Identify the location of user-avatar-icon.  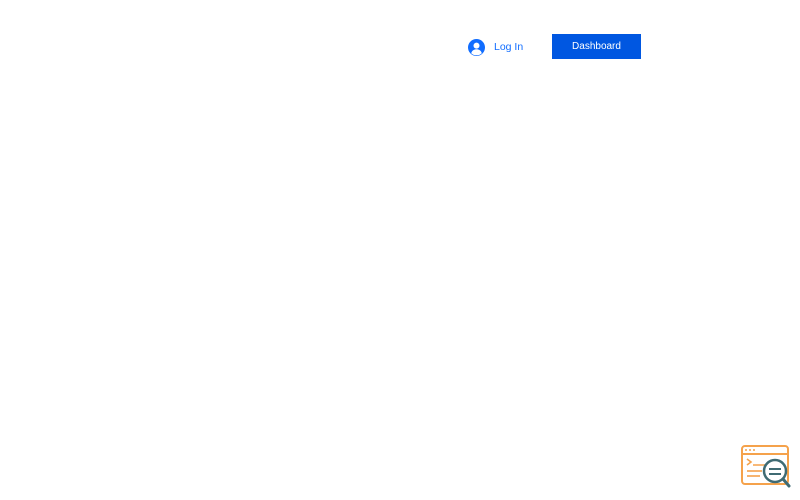
(476, 47).